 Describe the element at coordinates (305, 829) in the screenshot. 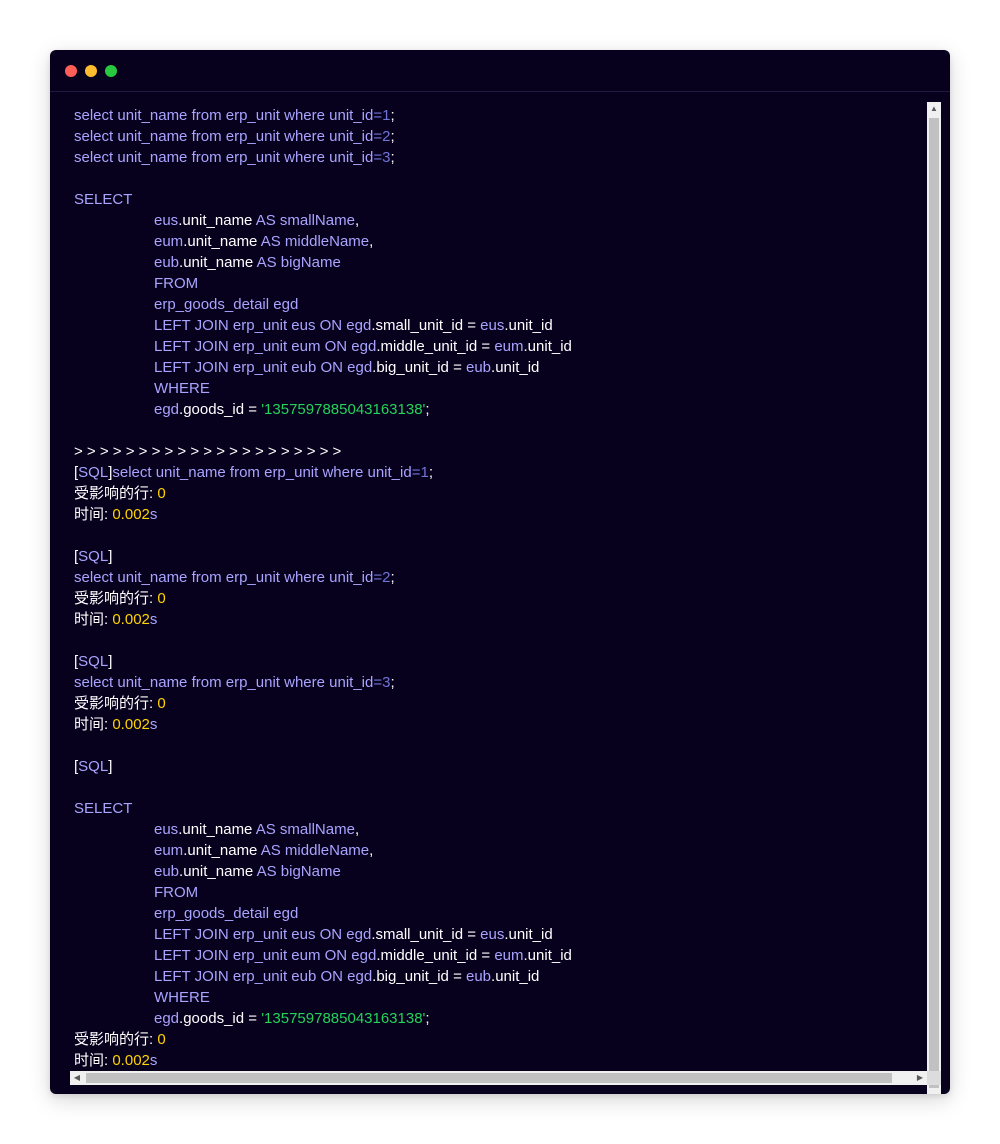

I see `code-token: AS smallName` at that location.